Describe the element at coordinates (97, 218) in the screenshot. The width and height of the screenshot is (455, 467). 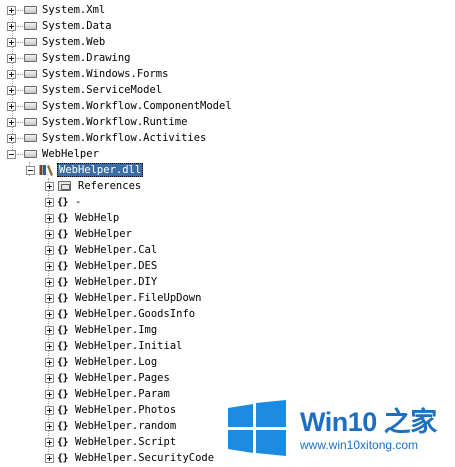
I see `namespace-label: WebHelp` at that location.